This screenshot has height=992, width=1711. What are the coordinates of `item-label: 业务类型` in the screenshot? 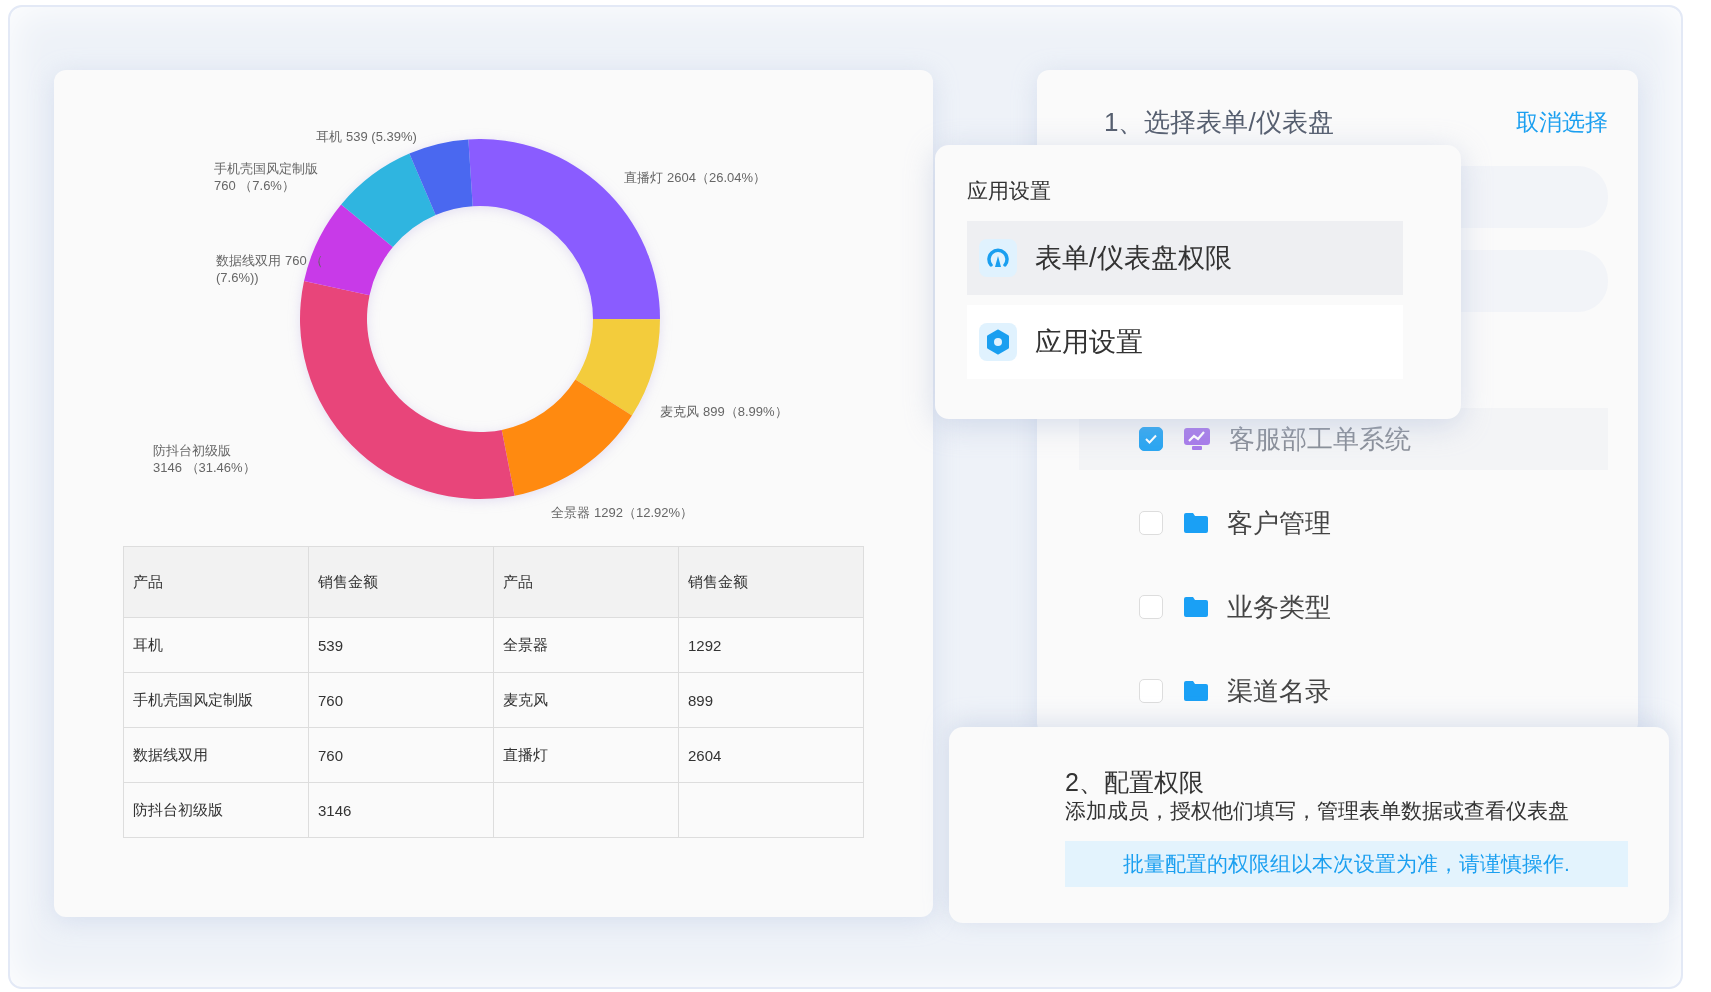 It's located at (1279, 607).